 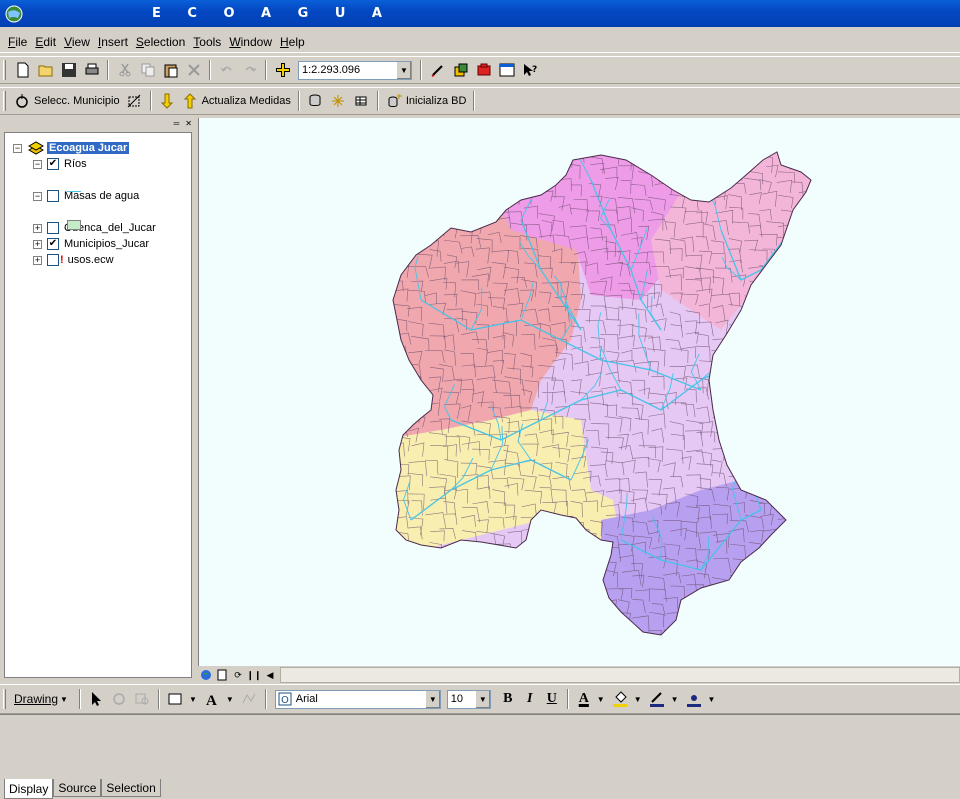 I want to click on line-color-button, so click(x=657, y=699).